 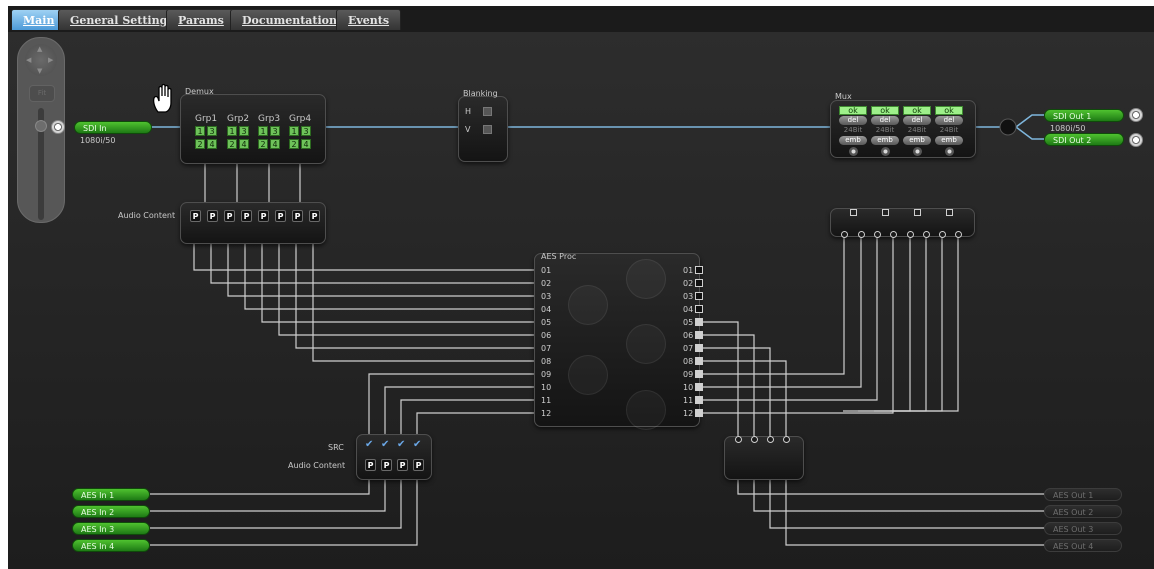 What do you see at coordinates (294, 144) in the screenshot?
I see `demux-grp4-pair-2: 2` at bounding box center [294, 144].